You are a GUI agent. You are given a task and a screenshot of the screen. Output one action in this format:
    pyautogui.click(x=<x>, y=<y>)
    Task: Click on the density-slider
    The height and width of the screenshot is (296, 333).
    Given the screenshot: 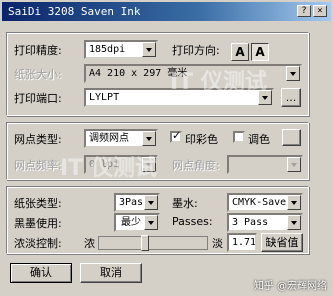 What is the action you would take?
    pyautogui.click(x=153, y=243)
    